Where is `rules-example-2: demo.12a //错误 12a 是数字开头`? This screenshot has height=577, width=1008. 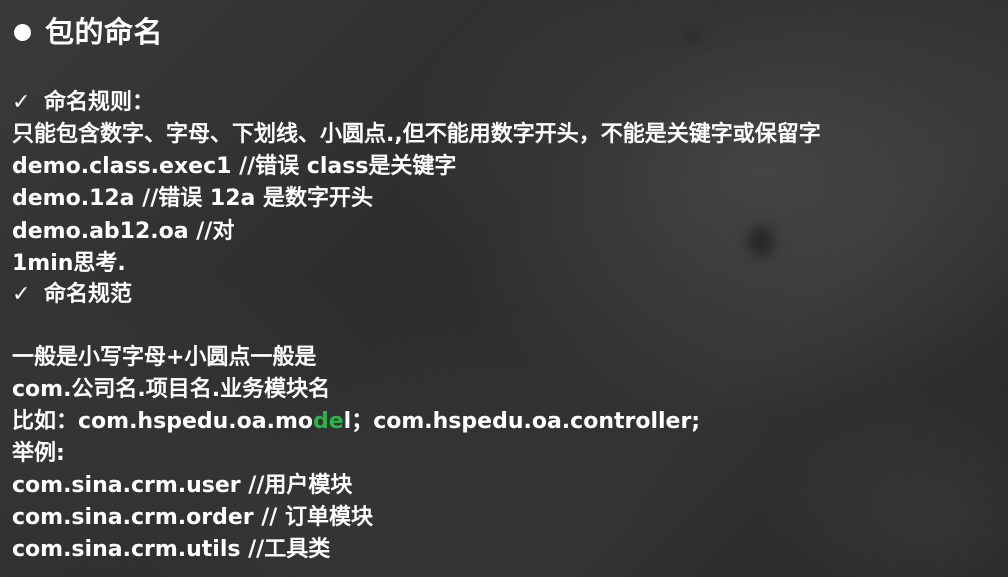 rules-example-2: demo.12a //错误 12a 是数字开头 is located at coordinates (193, 198).